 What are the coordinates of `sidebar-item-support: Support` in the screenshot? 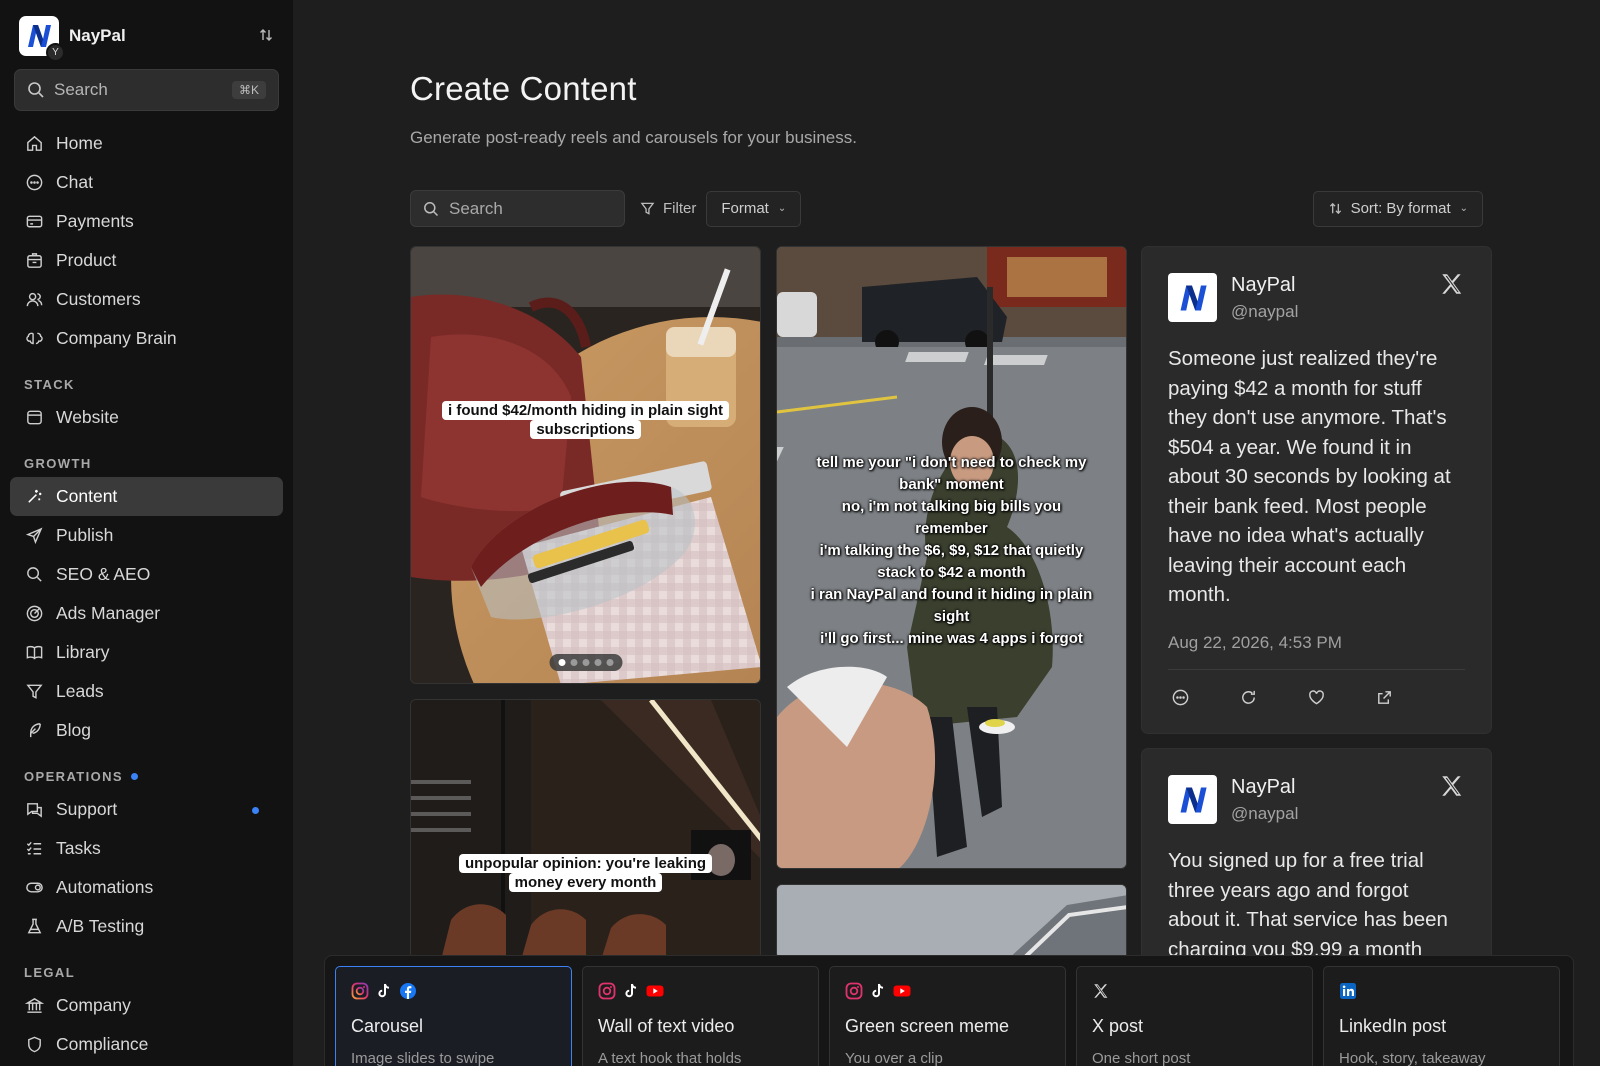 It's located at (146, 809).